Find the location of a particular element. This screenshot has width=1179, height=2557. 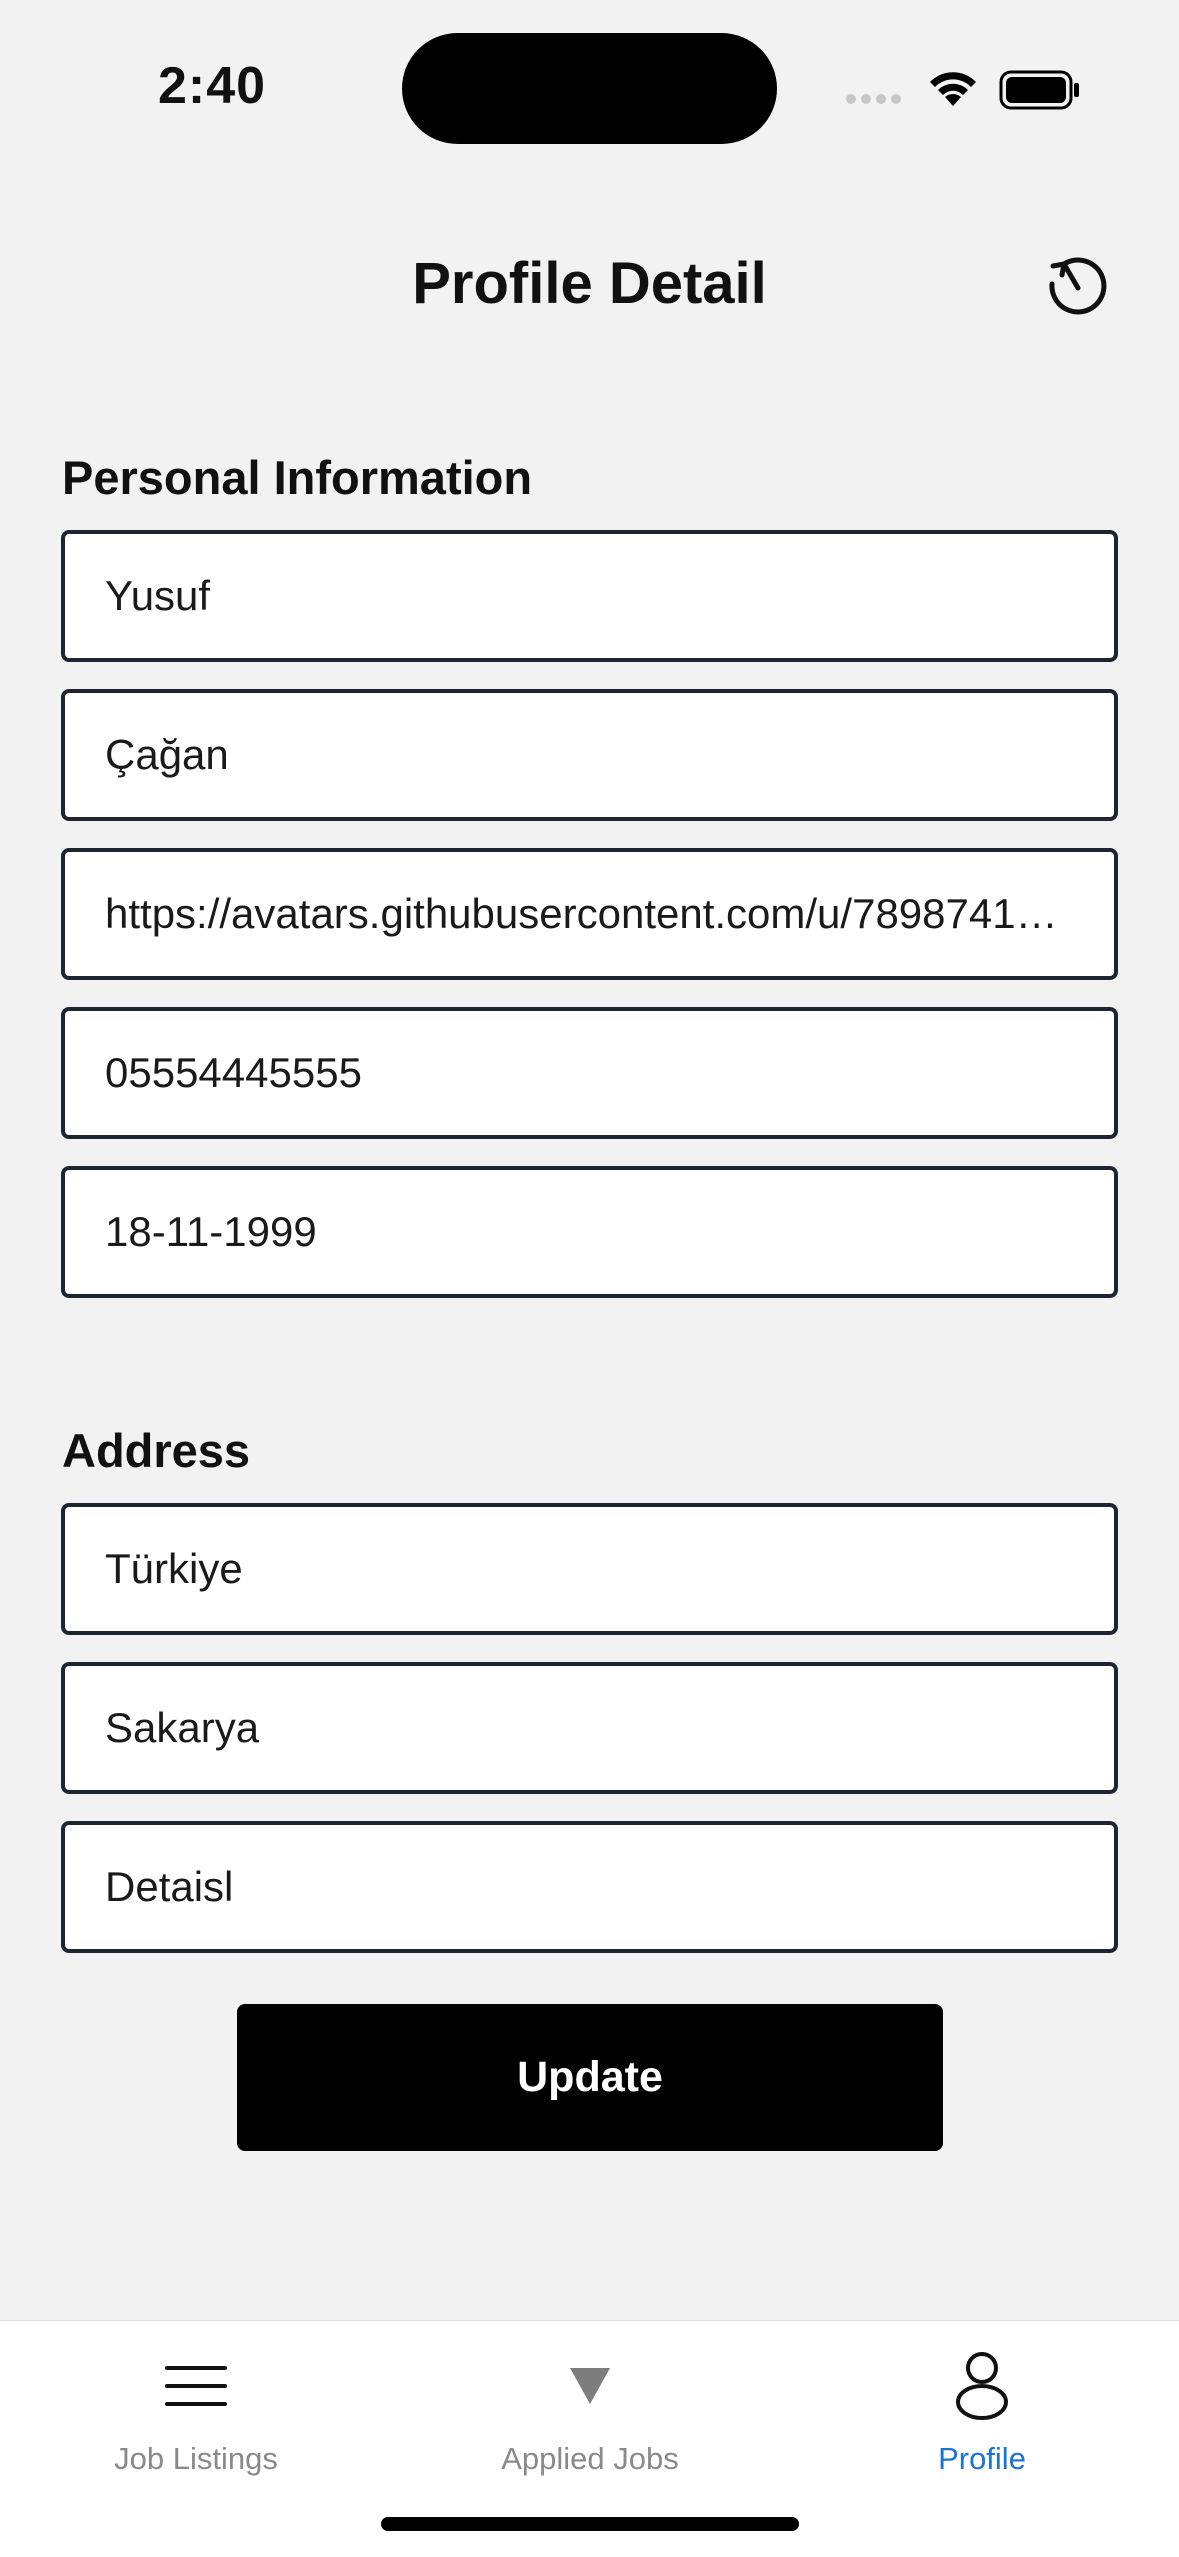

last-name-field: Çağan is located at coordinates (589, 755).